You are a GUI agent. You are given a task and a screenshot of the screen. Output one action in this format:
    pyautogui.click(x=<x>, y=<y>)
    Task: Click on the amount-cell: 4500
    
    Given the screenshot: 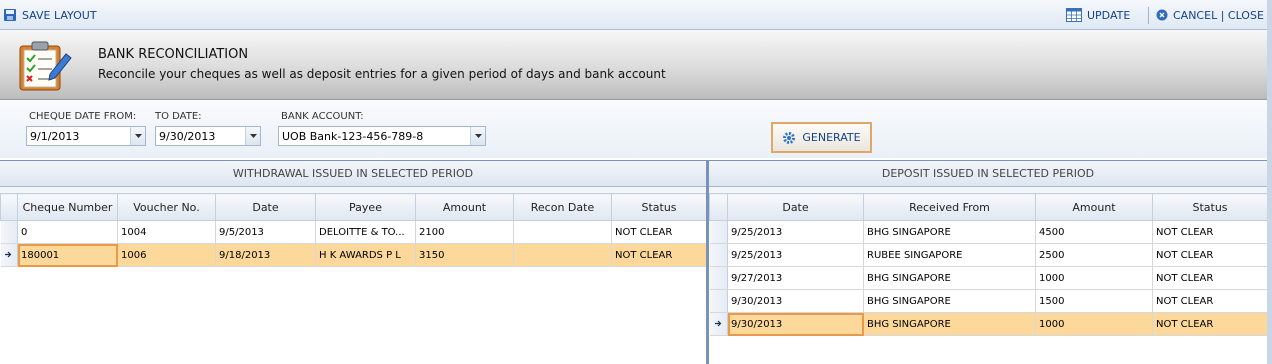 What is the action you would take?
    pyautogui.click(x=1094, y=232)
    